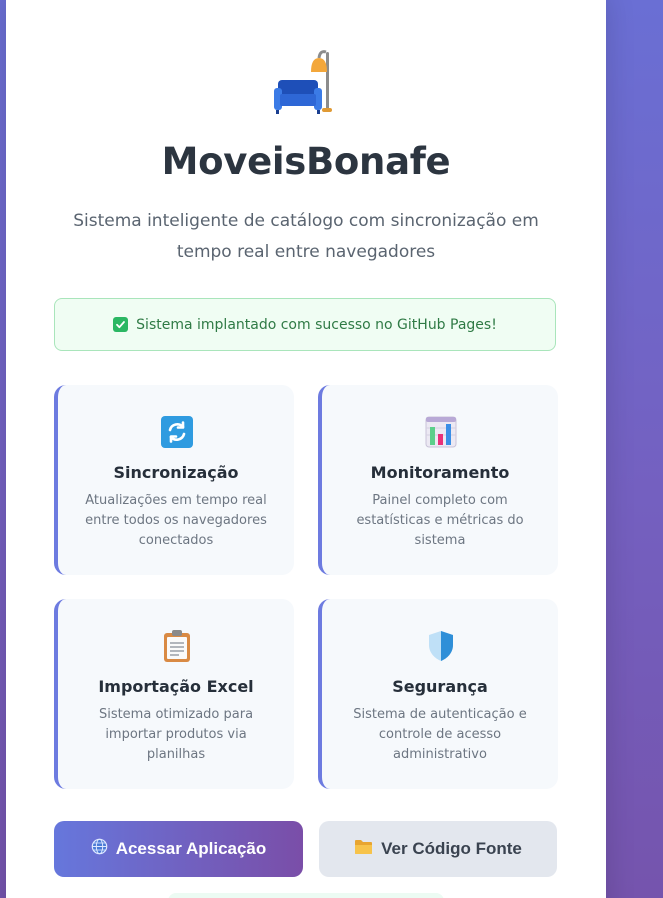 This screenshot has width=663, height=898. Describe the element at coordinates (363, 849) in the screenshot. I see `folder-icon` at that location.